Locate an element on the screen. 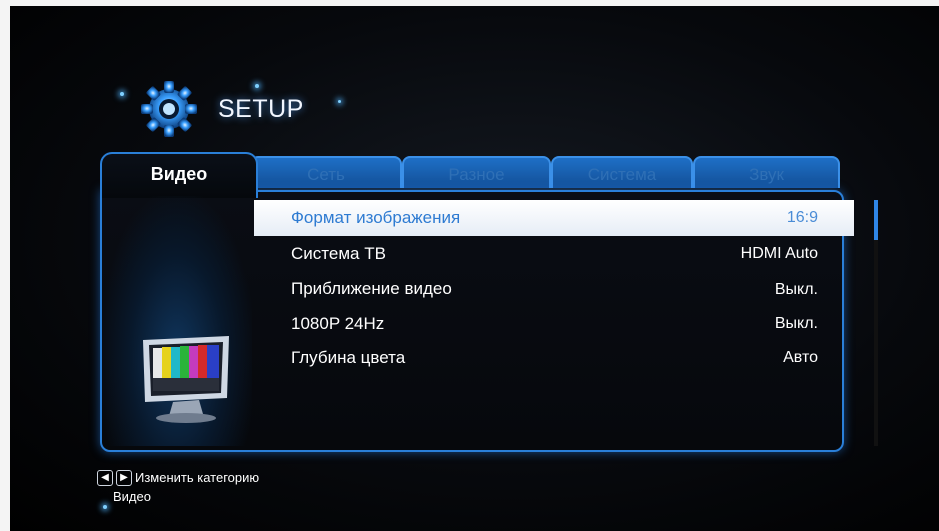 Image resolution: width=939 pixels, height=531 pixels. setting-value-1080p24: Выкл. is located at coordinates (796, 323).